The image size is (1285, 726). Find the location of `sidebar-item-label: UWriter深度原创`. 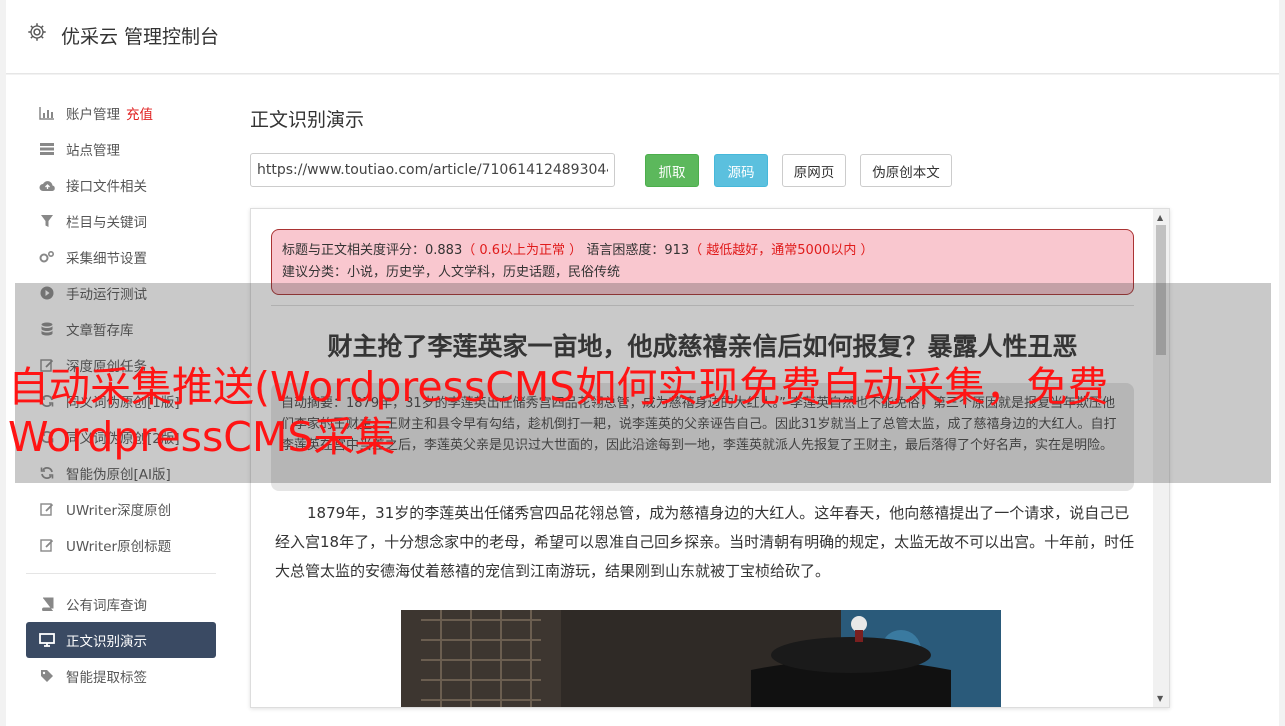

sidebar-item-label: UWriter深度原创 is located at coordinates (119, 511).